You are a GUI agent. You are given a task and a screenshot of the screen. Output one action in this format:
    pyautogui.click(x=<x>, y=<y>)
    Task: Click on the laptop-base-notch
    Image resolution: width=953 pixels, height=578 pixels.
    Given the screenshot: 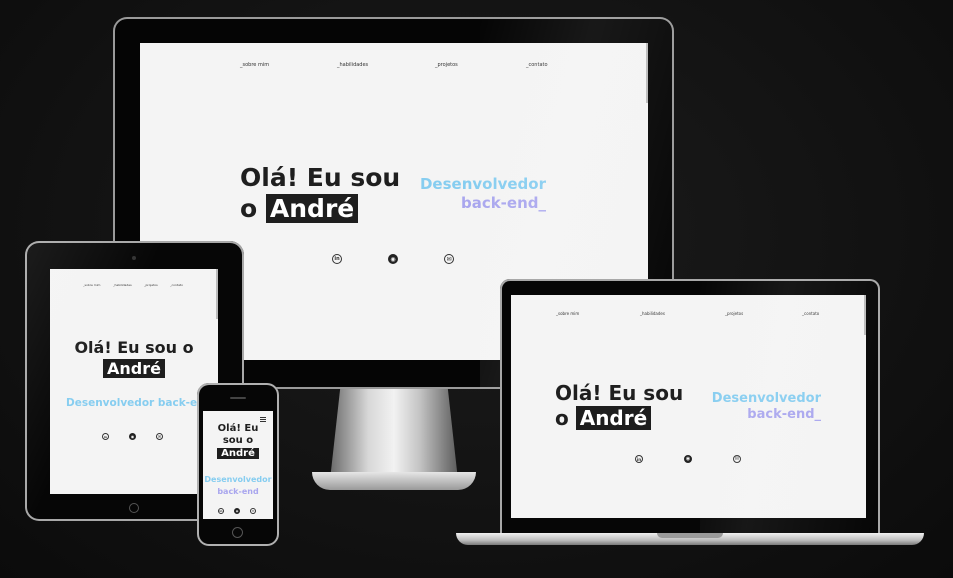 What is the action you would take?
    pyautogui.click(x=690, y=535)
    